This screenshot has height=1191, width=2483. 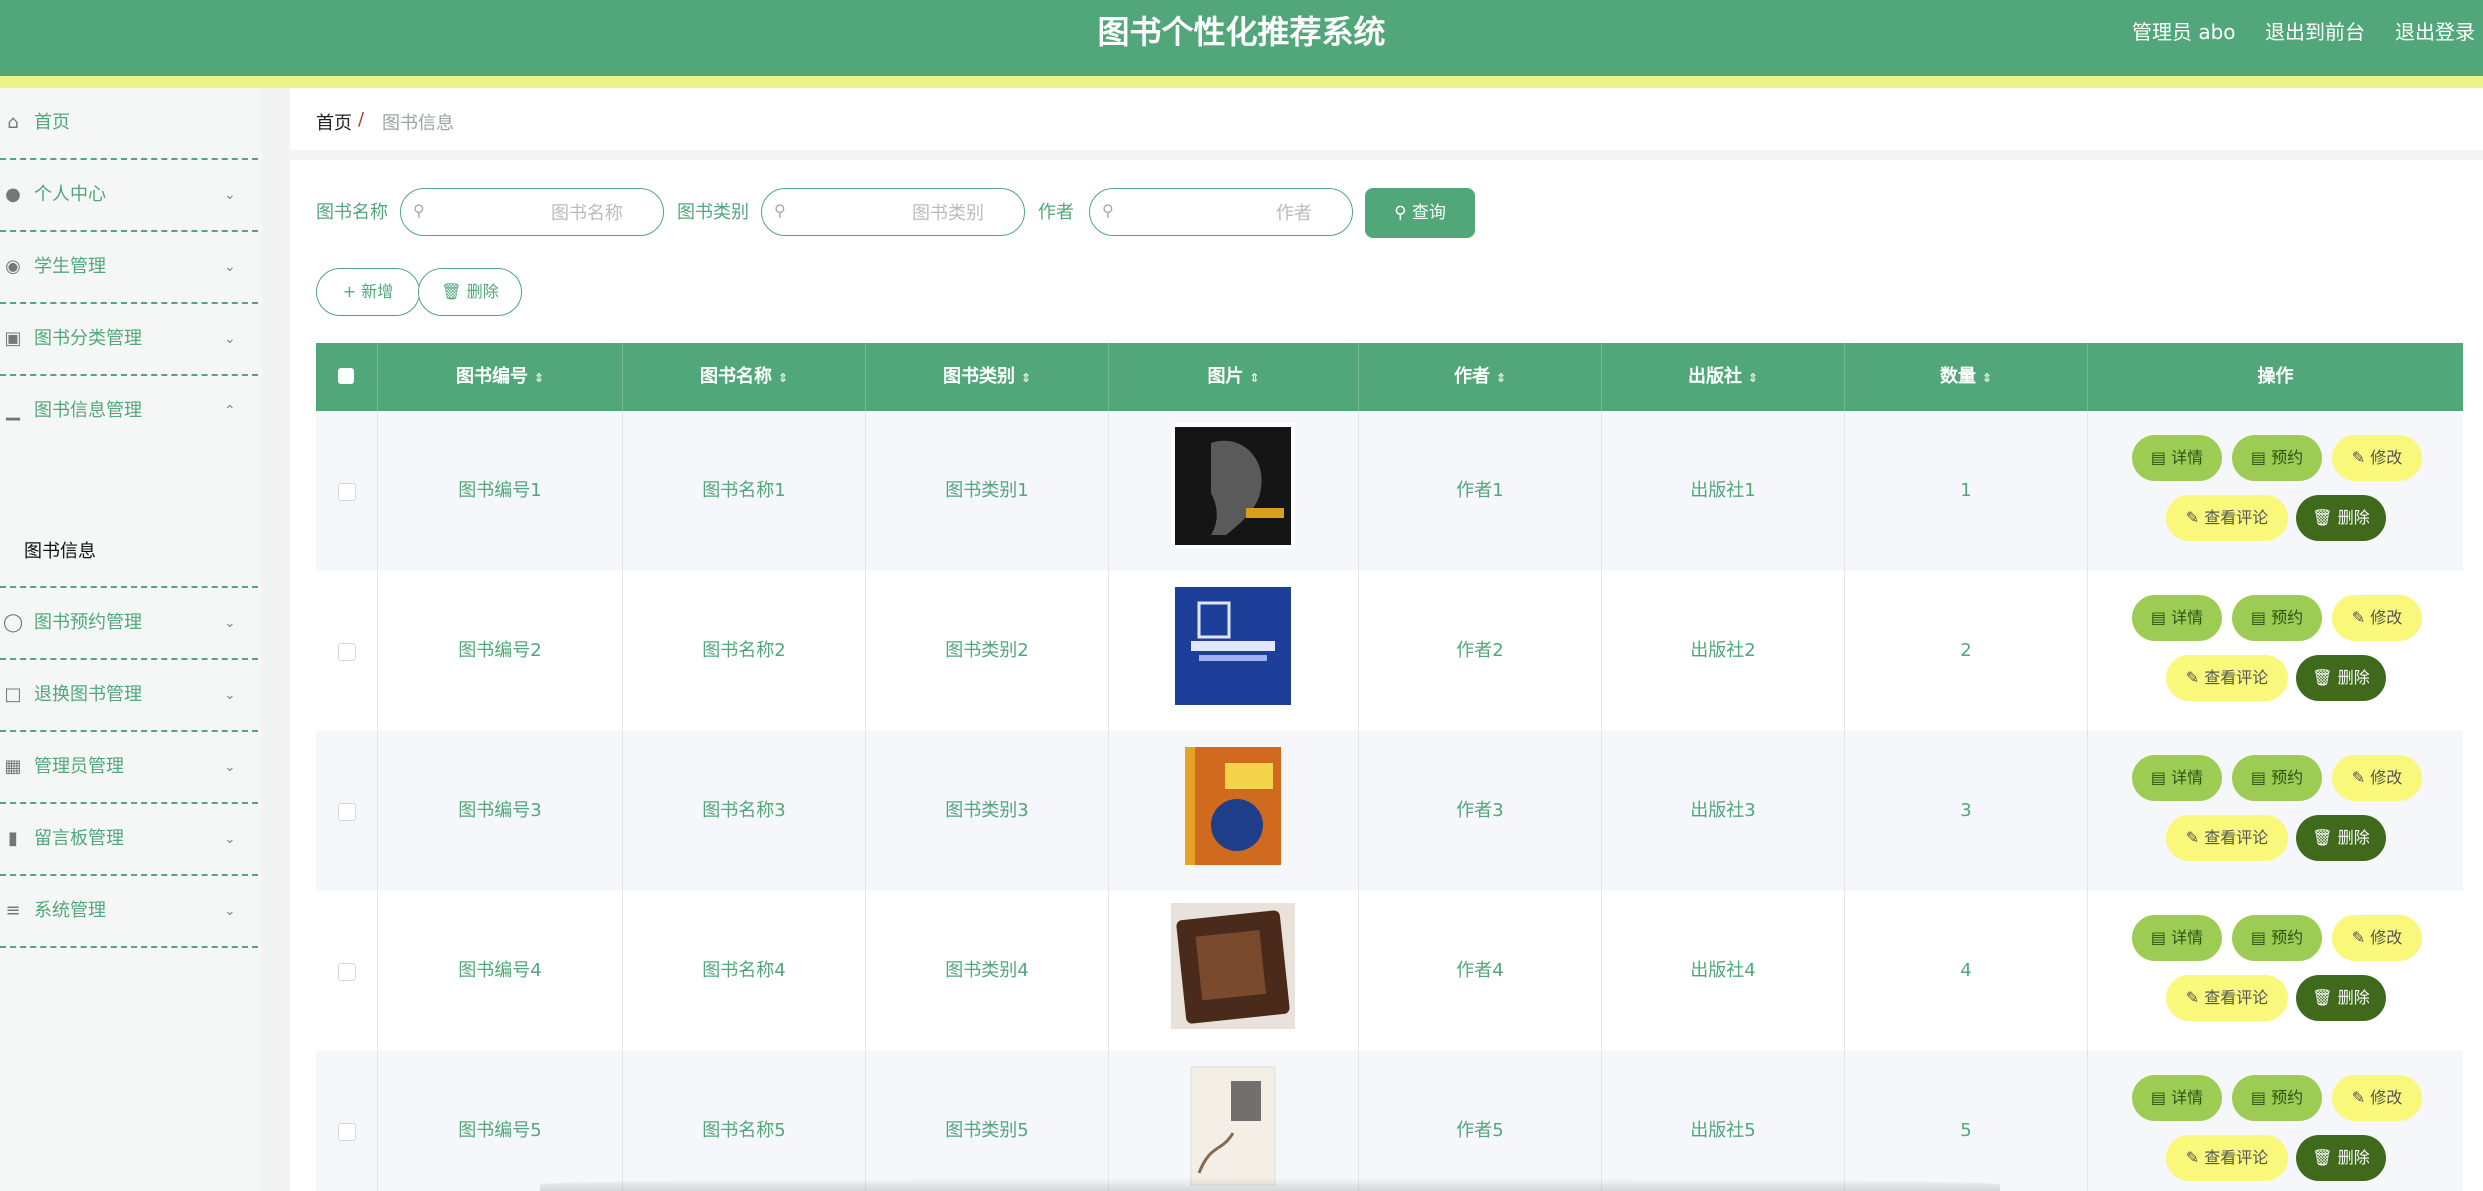 I want to click on sidebar-item-label: 图书预约管理, so click(x=88, y=622).